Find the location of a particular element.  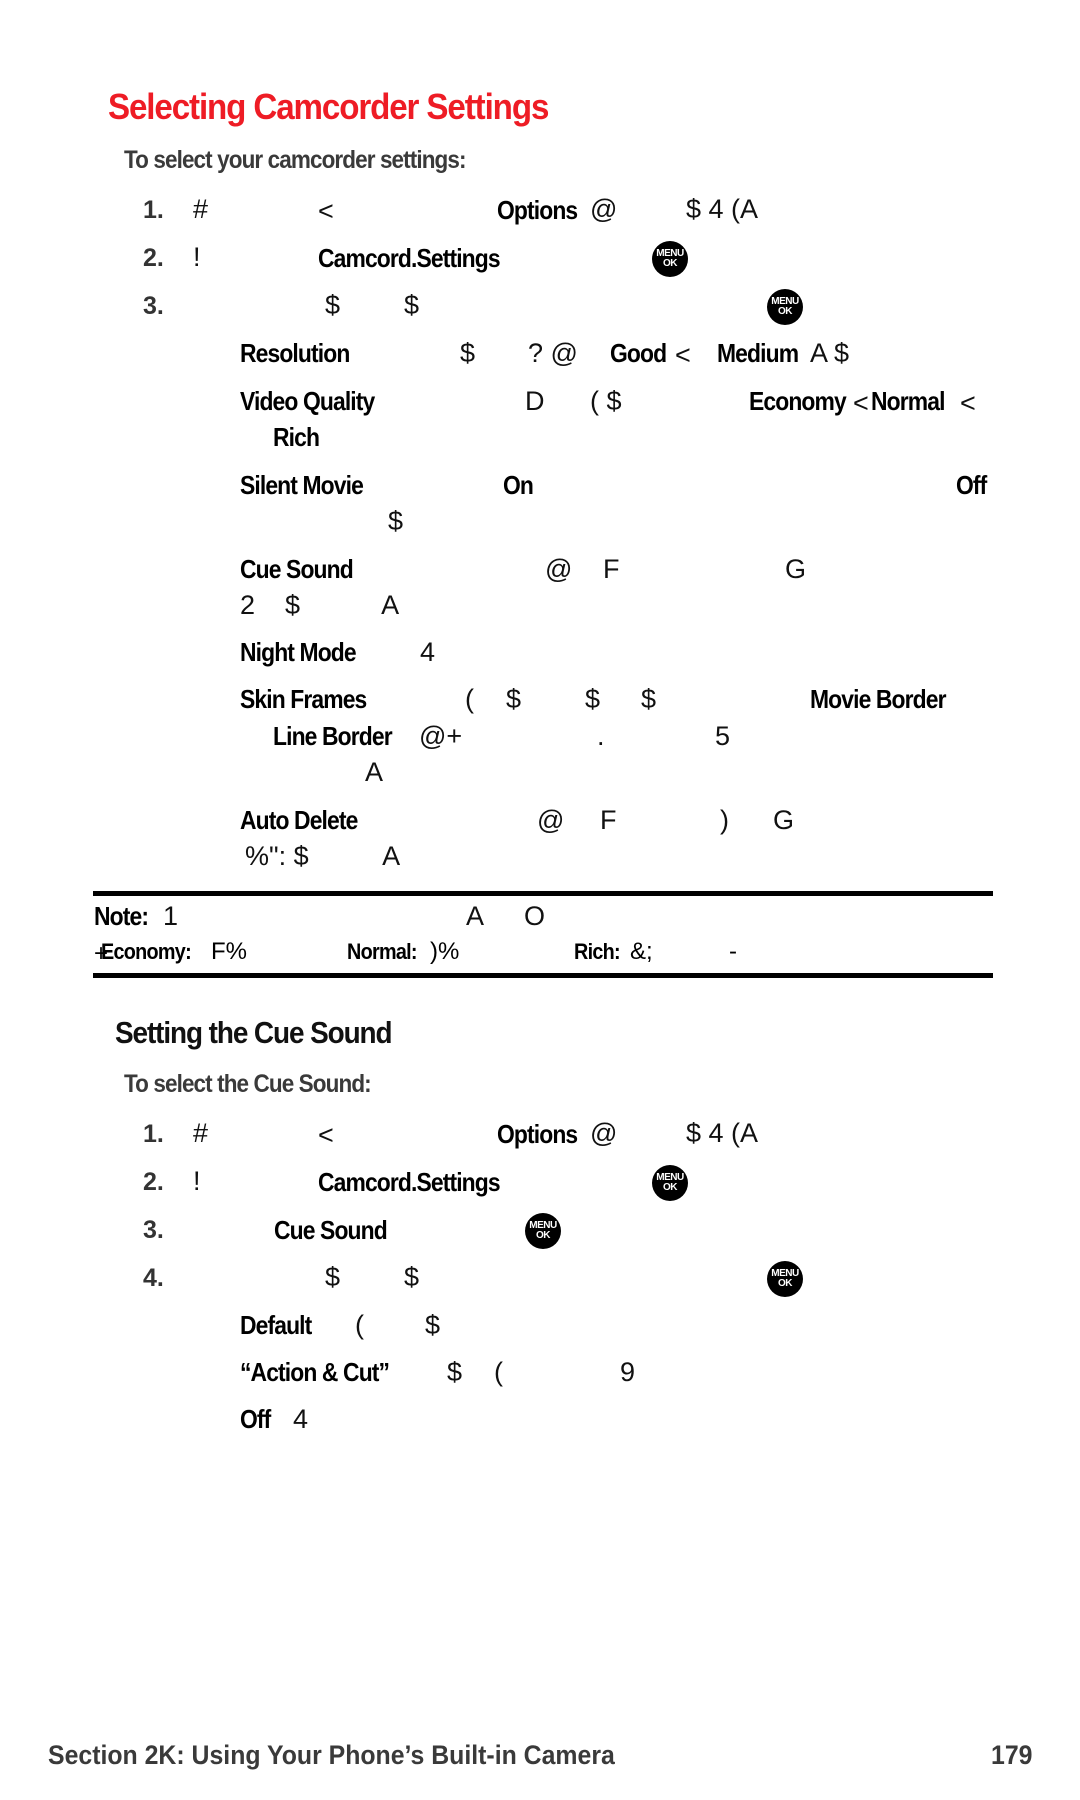

option-text: D is located at coordinates (535, 401).